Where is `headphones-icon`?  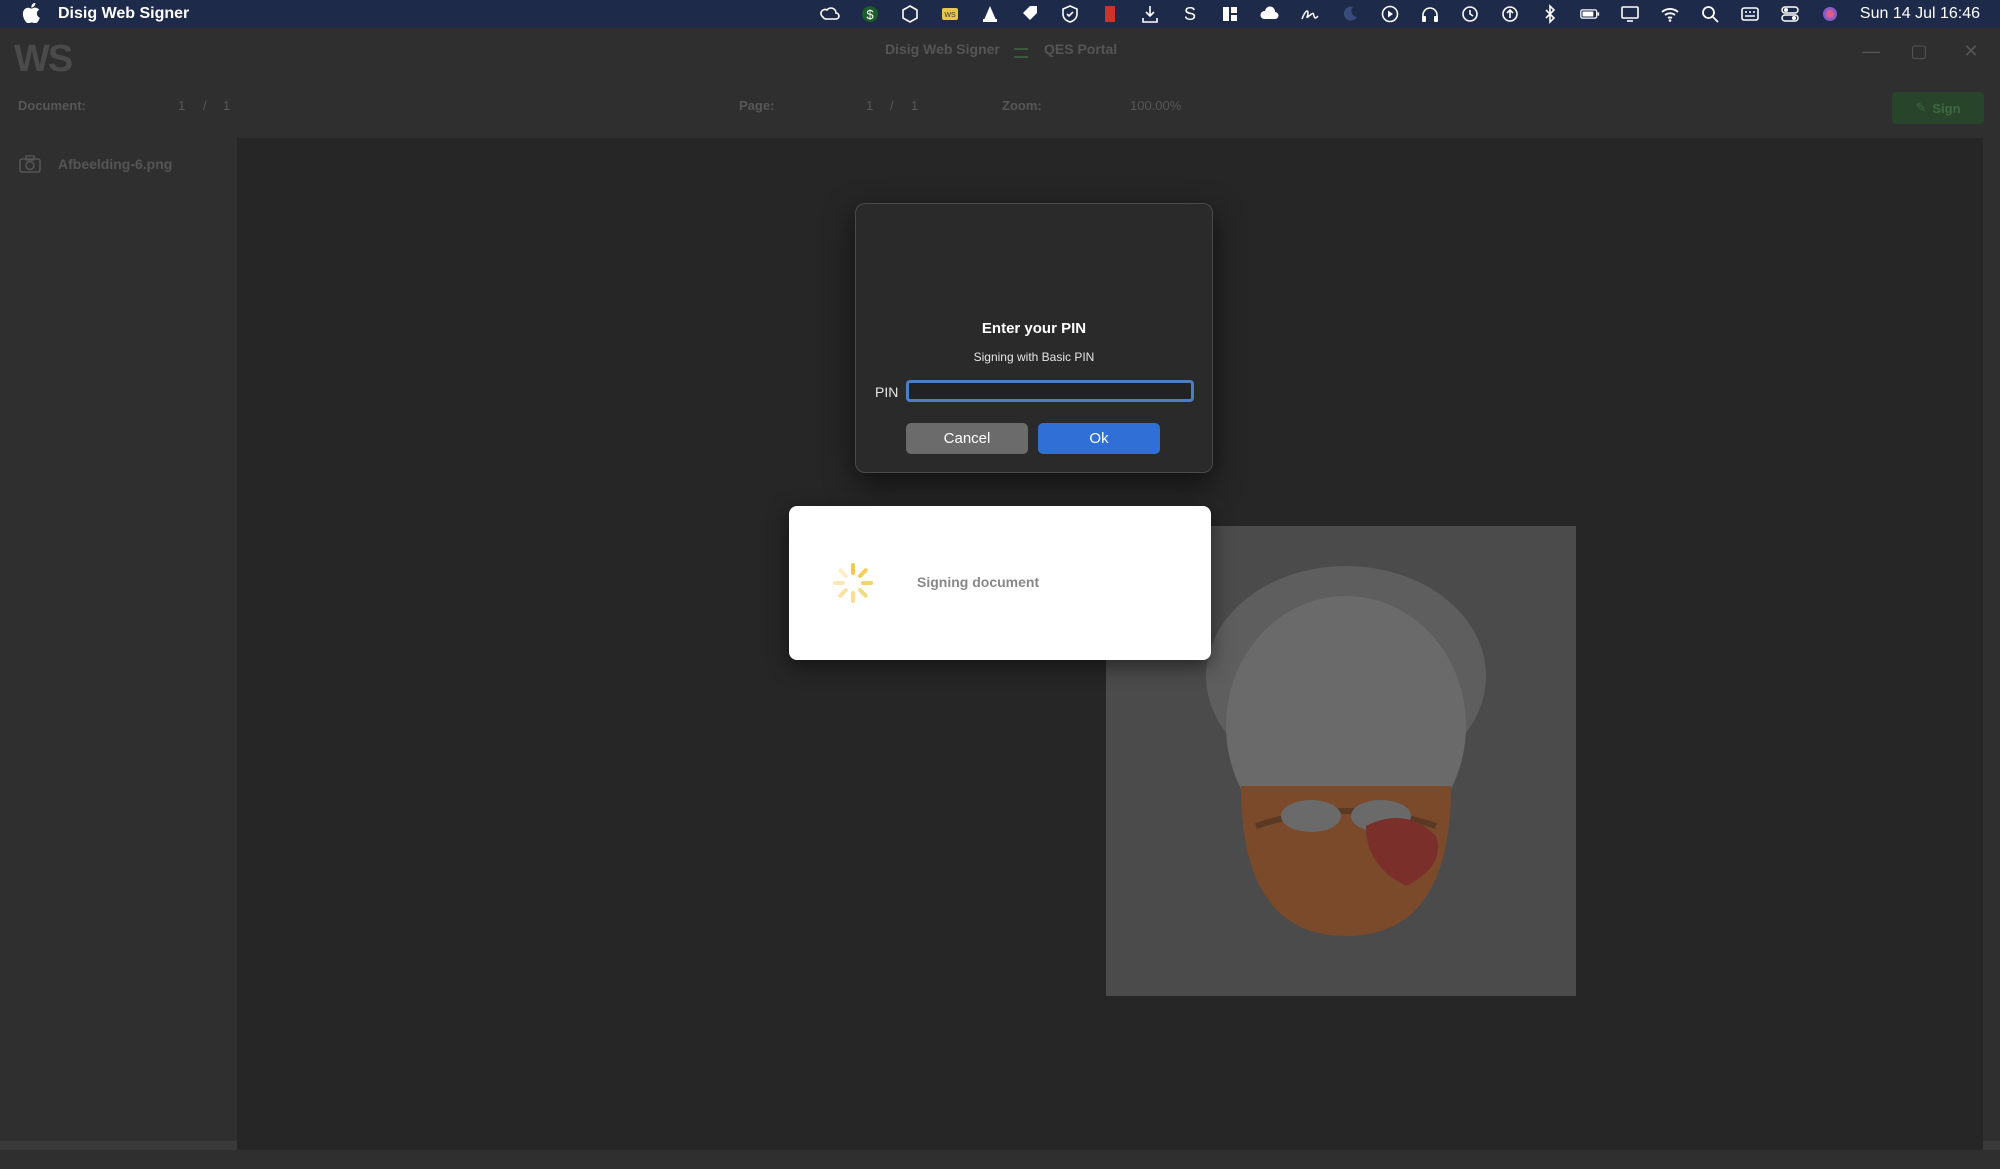 headphones-icon is located at coordinates (1430, 14).